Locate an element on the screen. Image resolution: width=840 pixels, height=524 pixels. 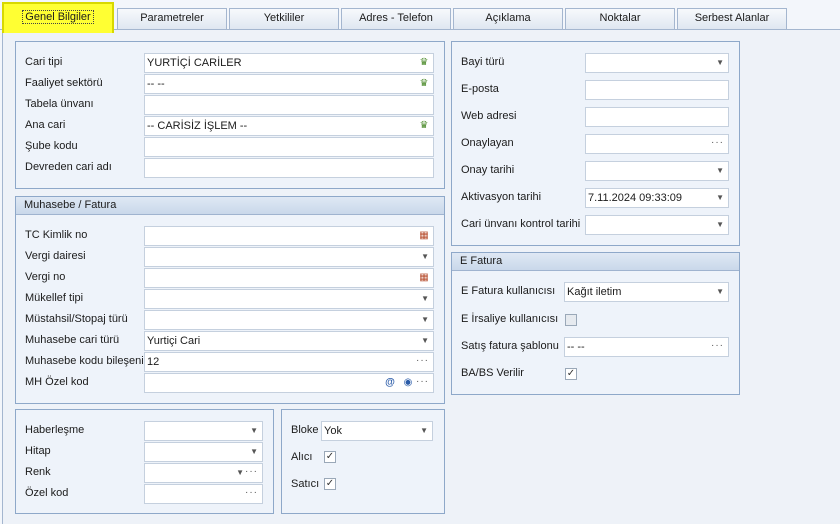
tab-label: Genel Bilgiler is located at coordinates (58, 17).